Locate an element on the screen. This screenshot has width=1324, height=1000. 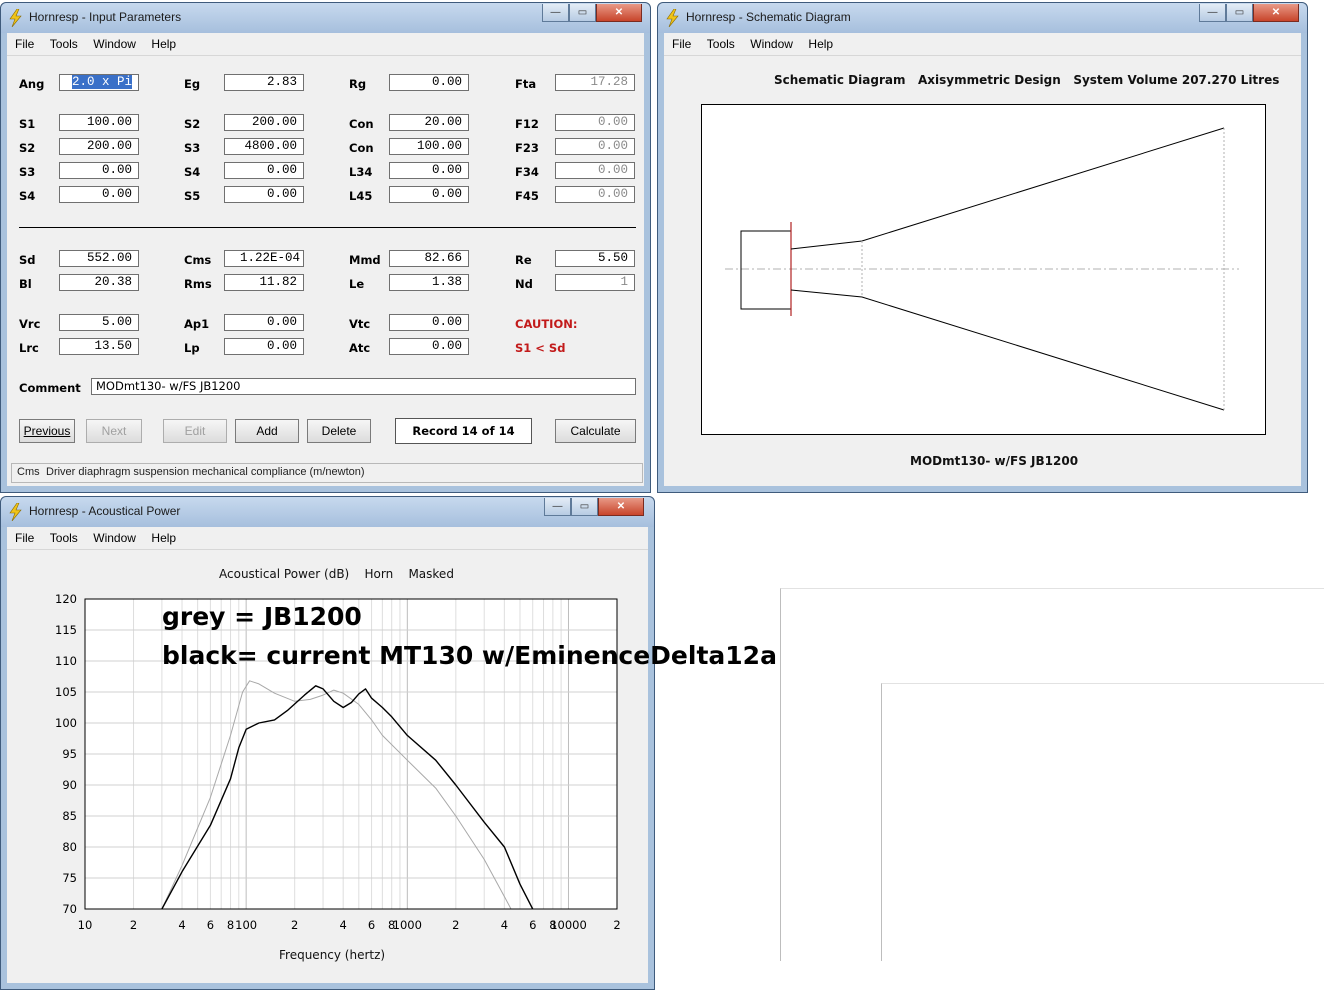
field-mmd: 82.66 is located at coordinates (429, 258).